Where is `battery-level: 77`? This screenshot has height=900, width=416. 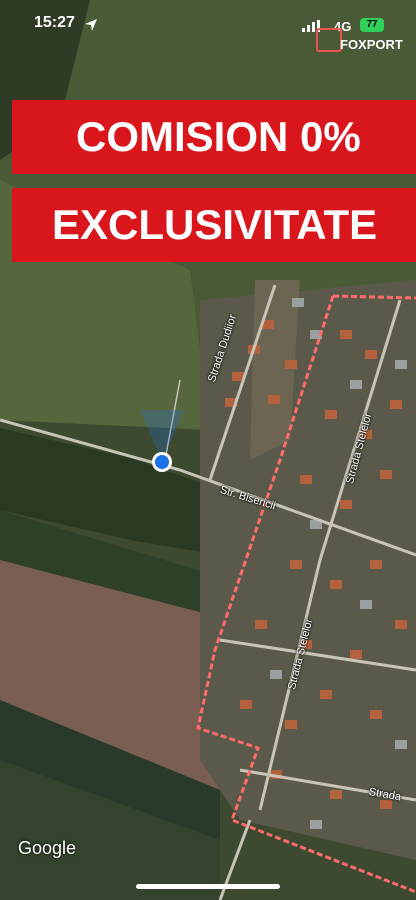
battery-level: 77 is located at coordinates (372, 24).